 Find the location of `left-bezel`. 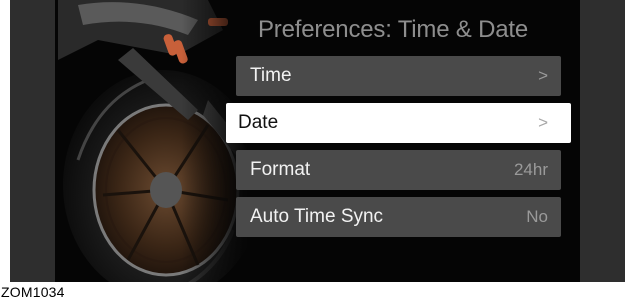

left-bezel is located at coordinates (32, 141).